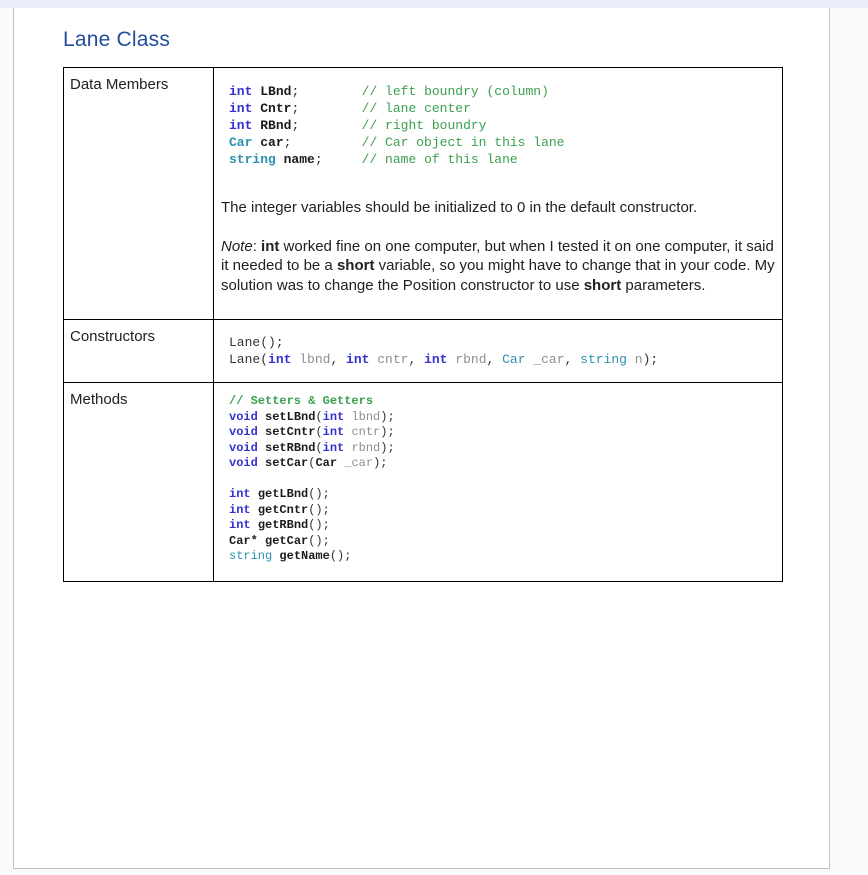 This screenshot has height=875, width=868. I want to click on row-label-methods: Methods, so click(138, 482).